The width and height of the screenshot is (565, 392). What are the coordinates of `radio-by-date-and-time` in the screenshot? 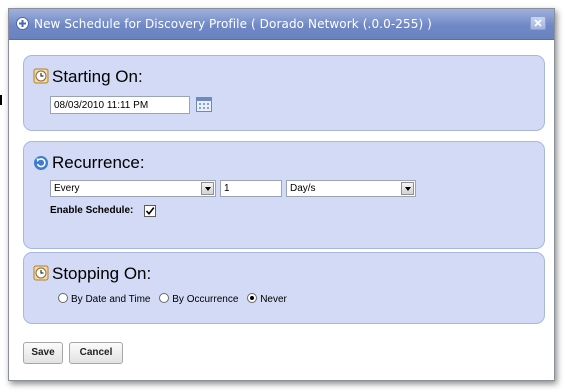 It's located at (63, 298).